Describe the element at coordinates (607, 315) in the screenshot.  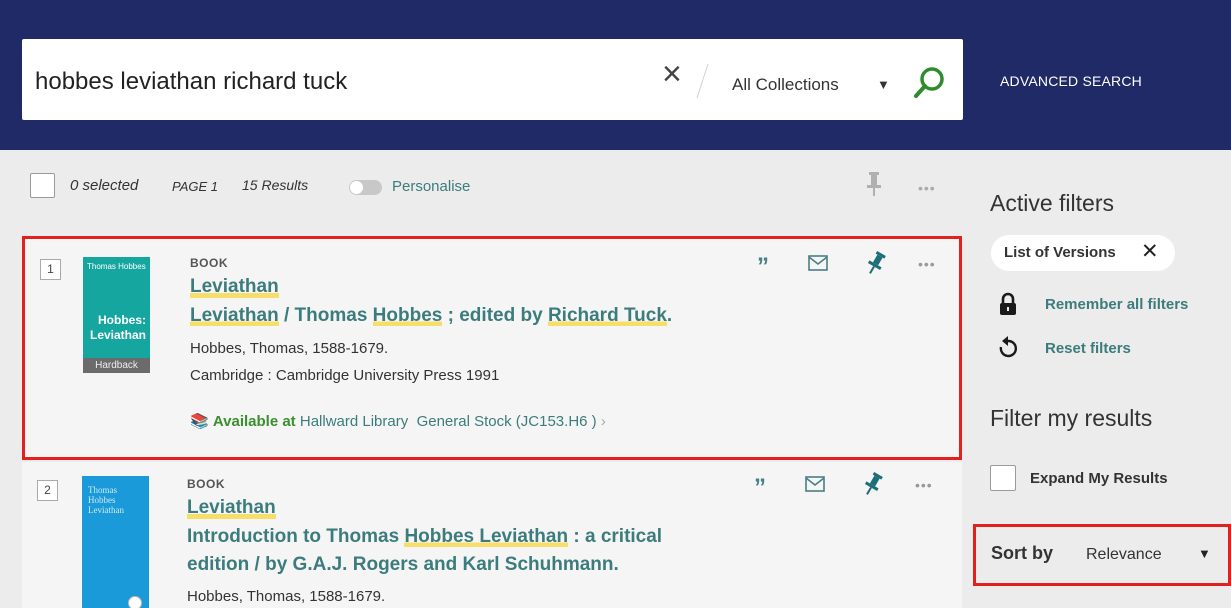
I see `subtitle-part: Richard Tuck` at that location.